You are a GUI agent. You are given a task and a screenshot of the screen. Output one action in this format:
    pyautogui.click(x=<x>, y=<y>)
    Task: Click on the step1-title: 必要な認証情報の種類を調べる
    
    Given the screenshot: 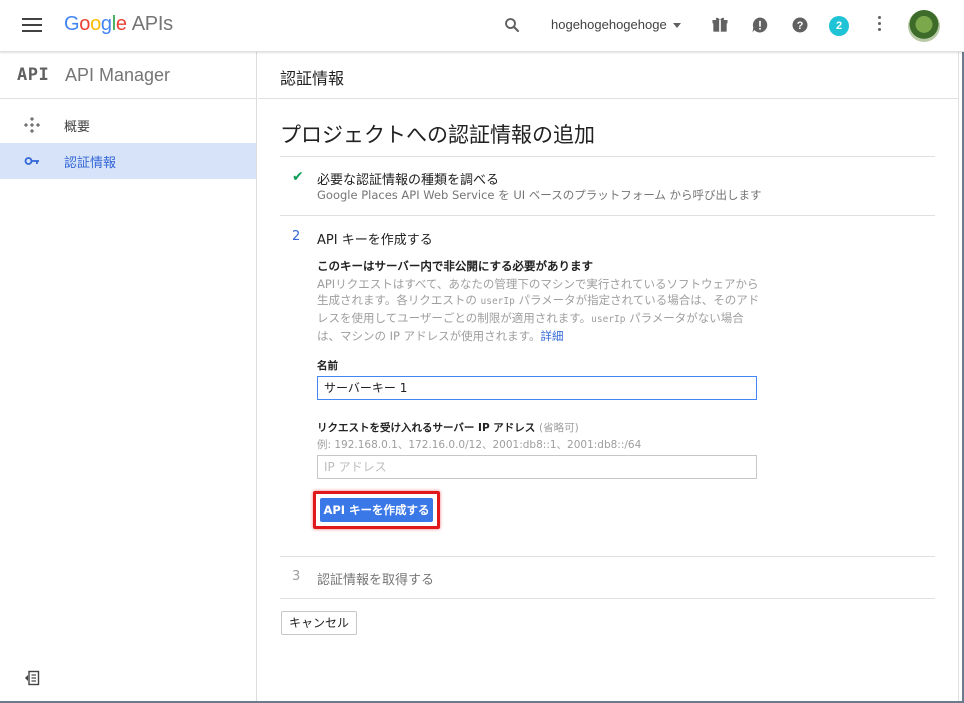 What is the action you would take?
    pyautogui.click(x=408, y=180)
    